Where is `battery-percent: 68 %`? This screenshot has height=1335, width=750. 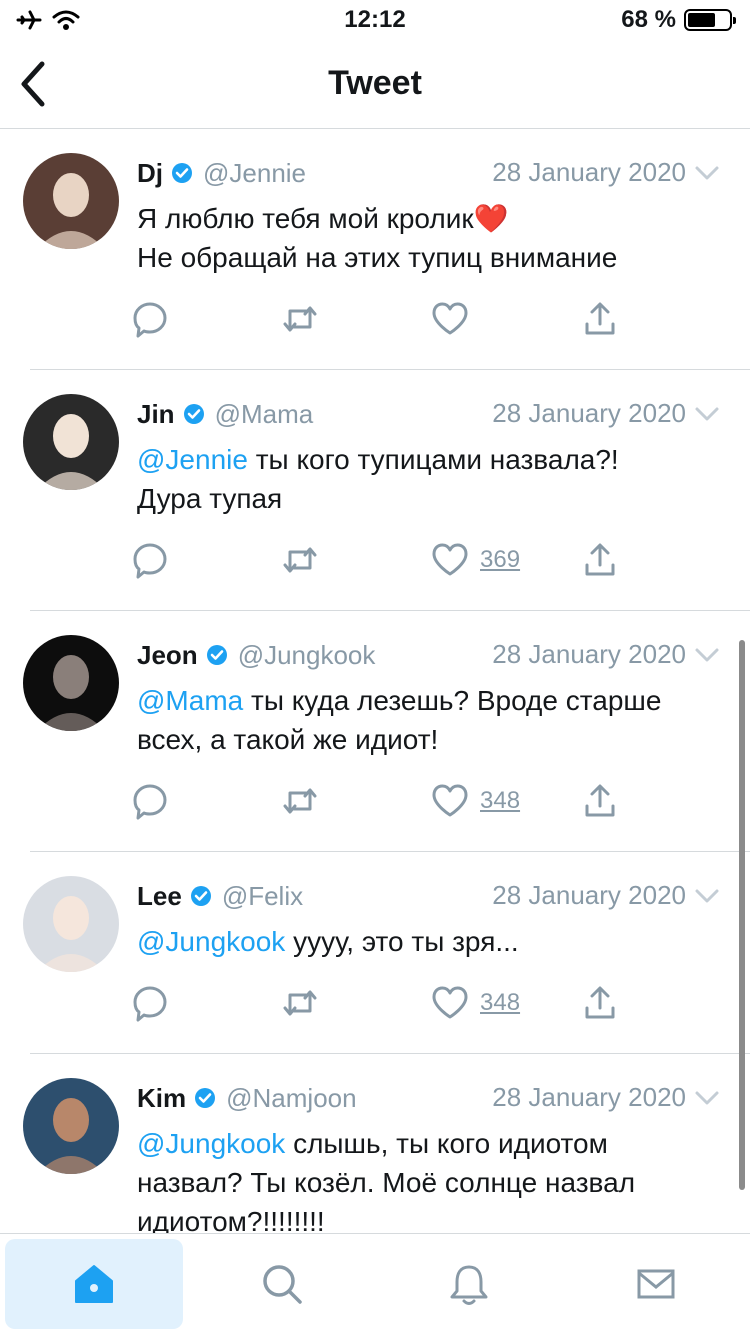
battery-percent: 68 % is located at coordinates (648, 19).